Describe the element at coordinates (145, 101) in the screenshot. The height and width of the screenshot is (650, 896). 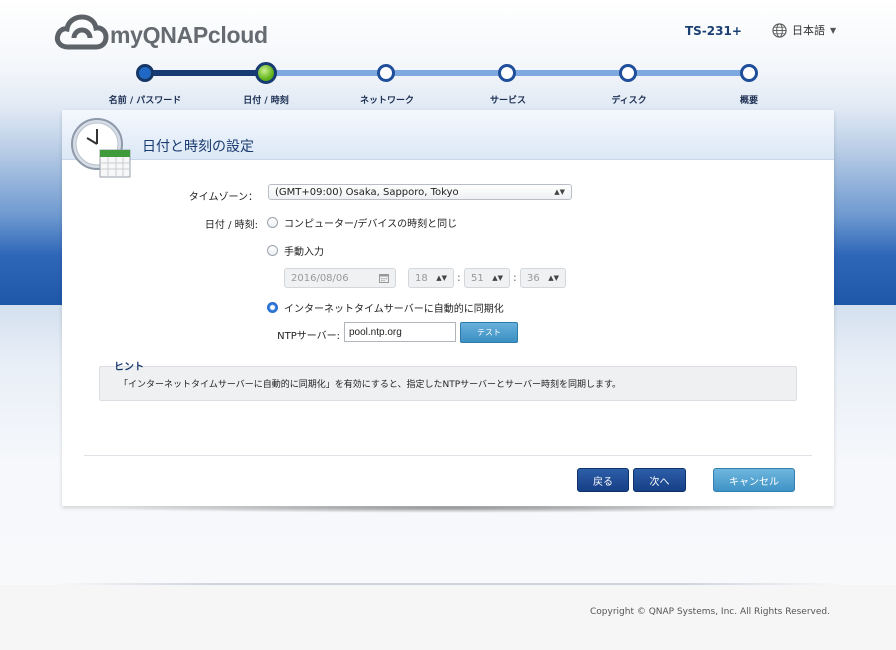
I see `step-label-name-password: 名前 / パスワード` at that location.